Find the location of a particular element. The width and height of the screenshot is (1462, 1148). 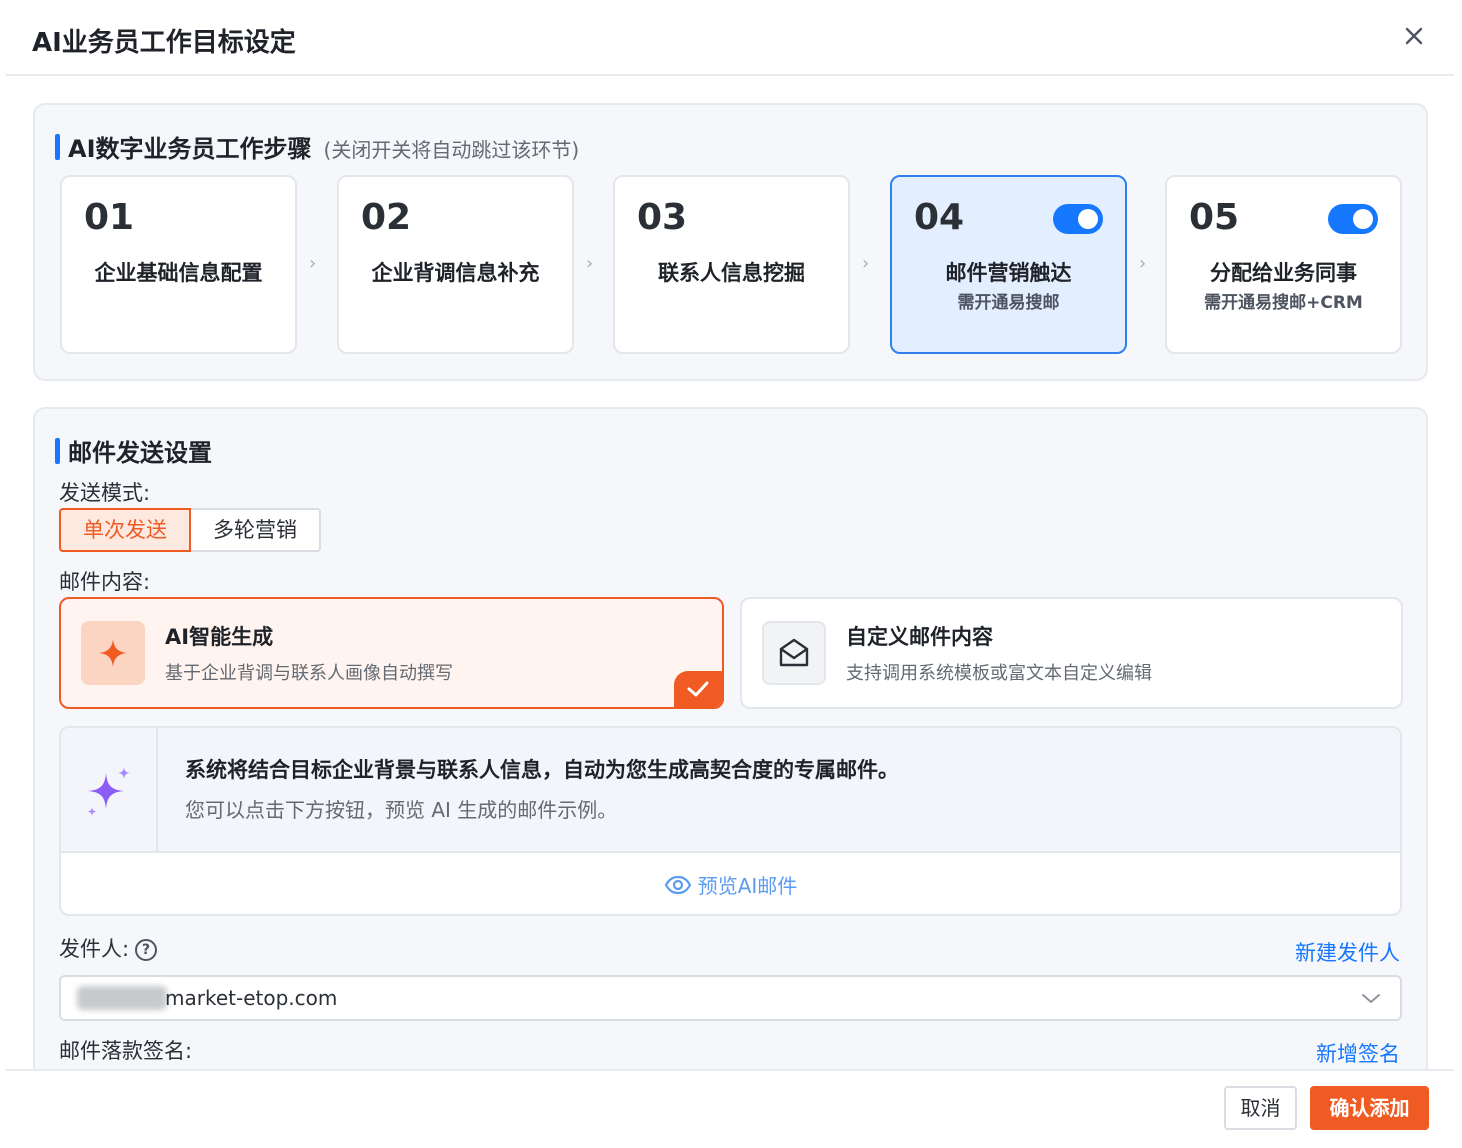

content-label: 邮件内容: is located at coordinates (105, 582).